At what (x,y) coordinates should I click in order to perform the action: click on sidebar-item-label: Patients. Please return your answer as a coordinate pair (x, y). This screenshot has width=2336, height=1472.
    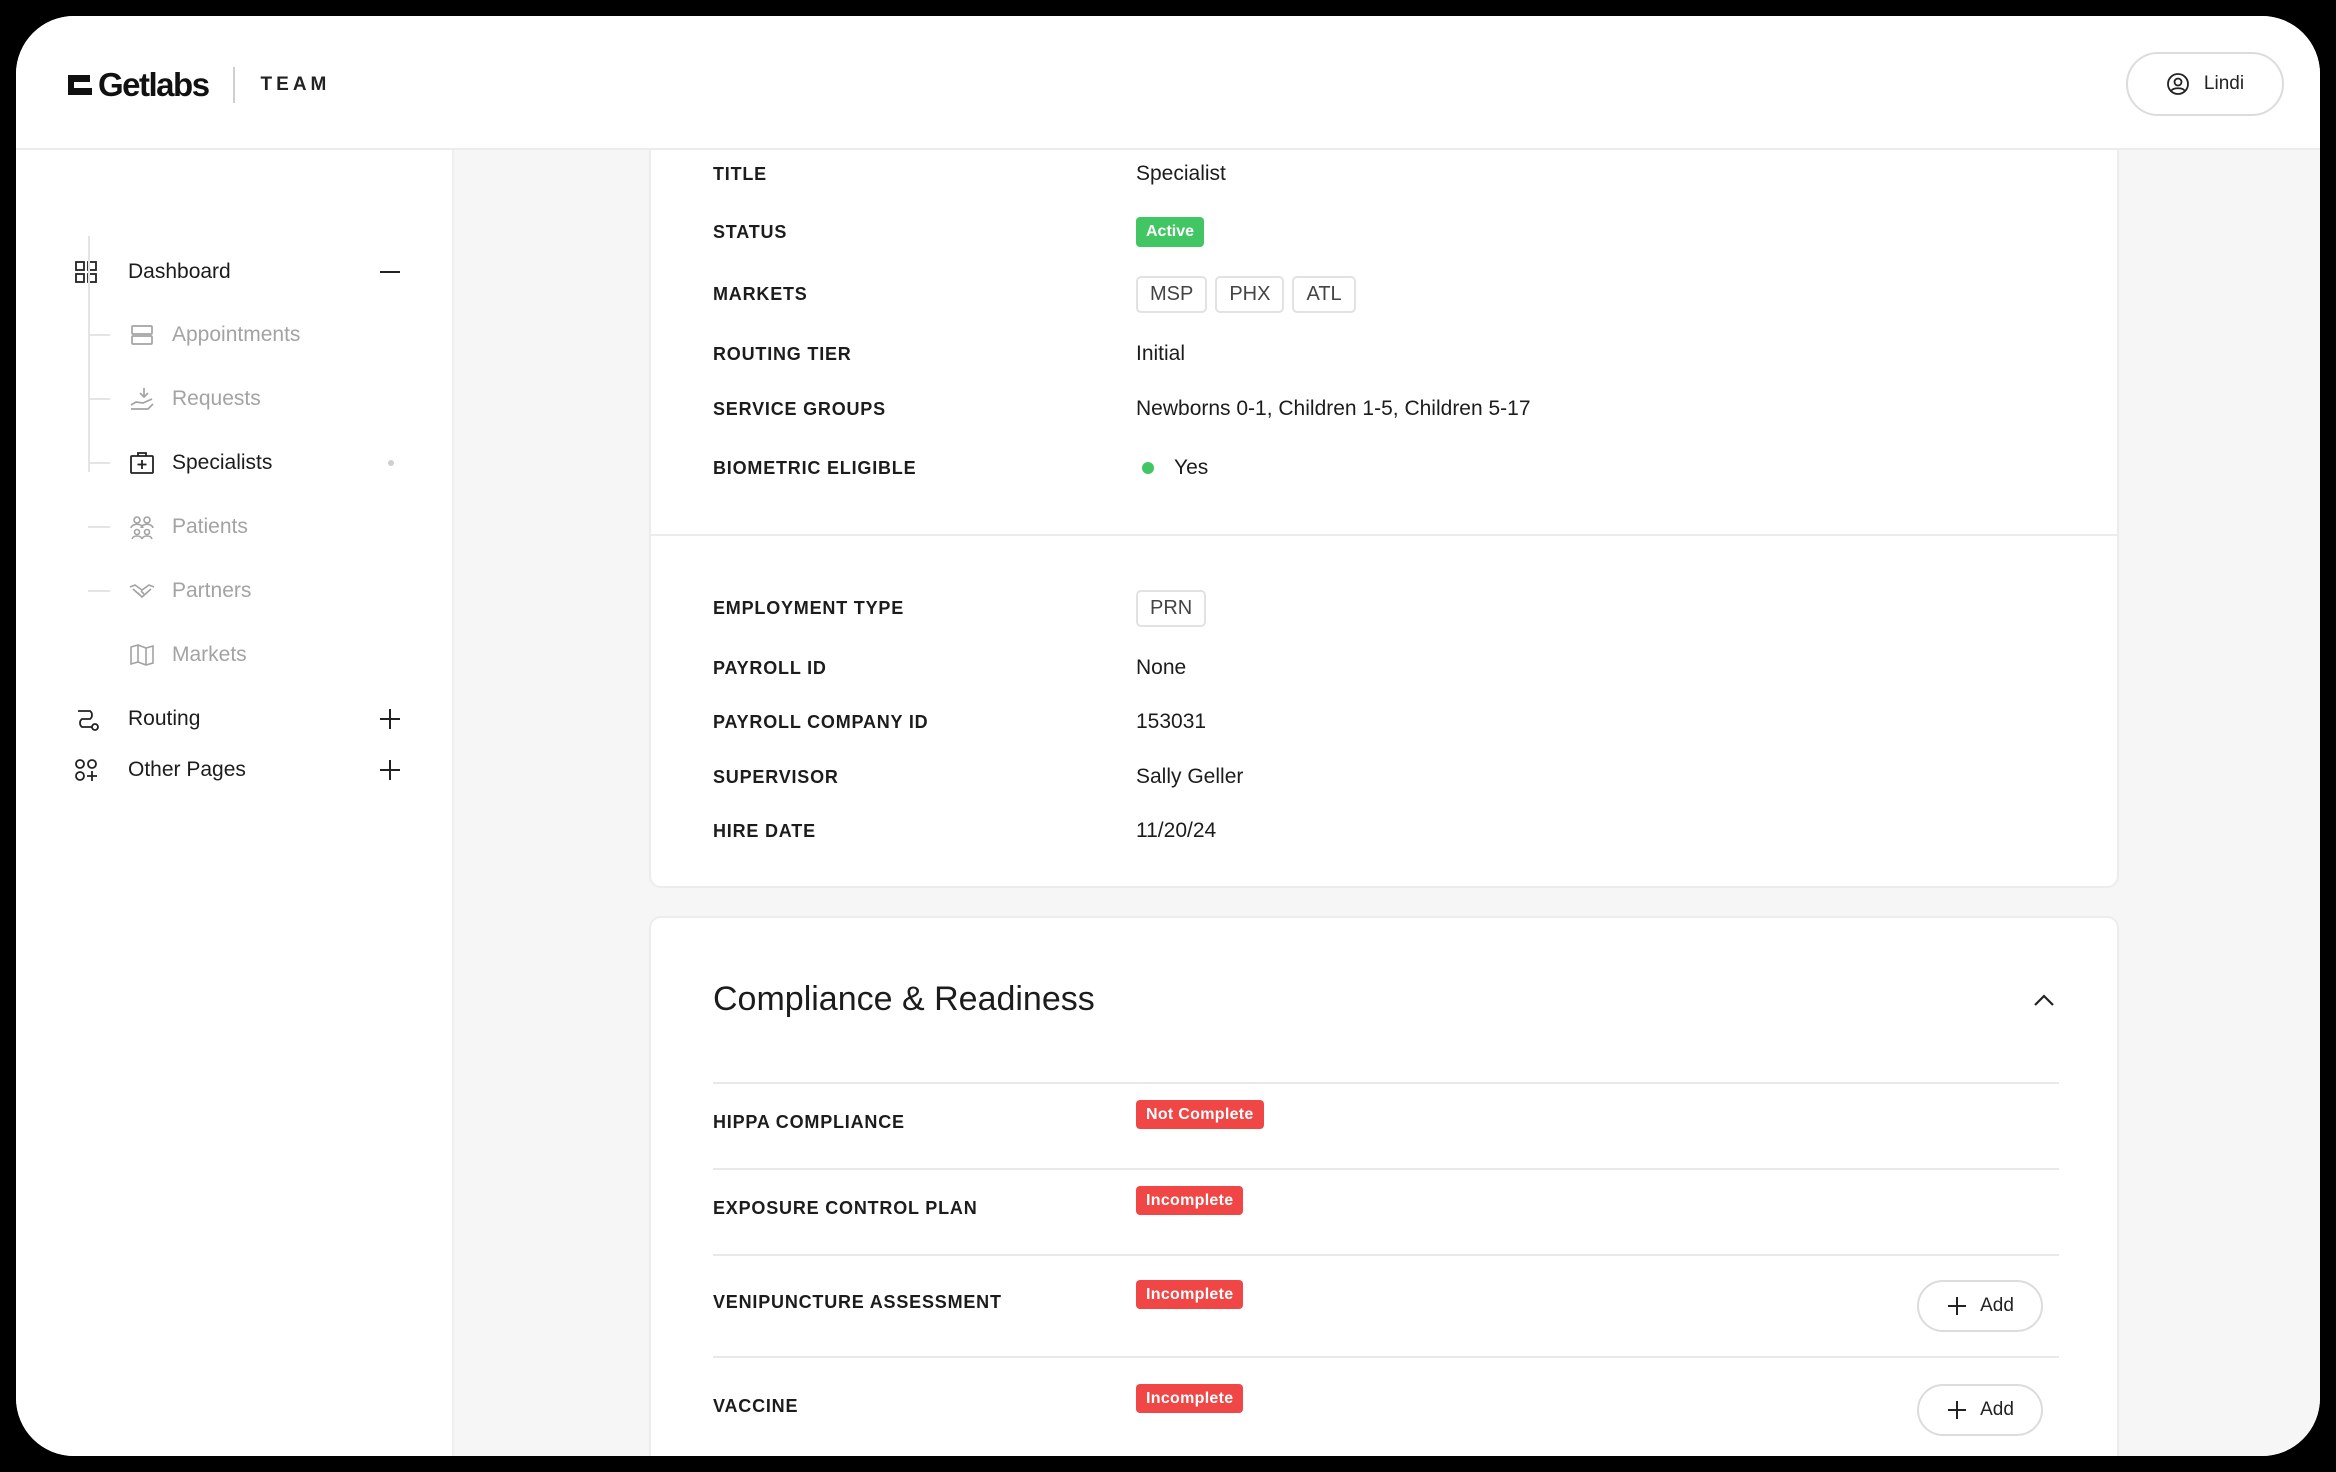
    Looking at the image, I should click on (210, 526).